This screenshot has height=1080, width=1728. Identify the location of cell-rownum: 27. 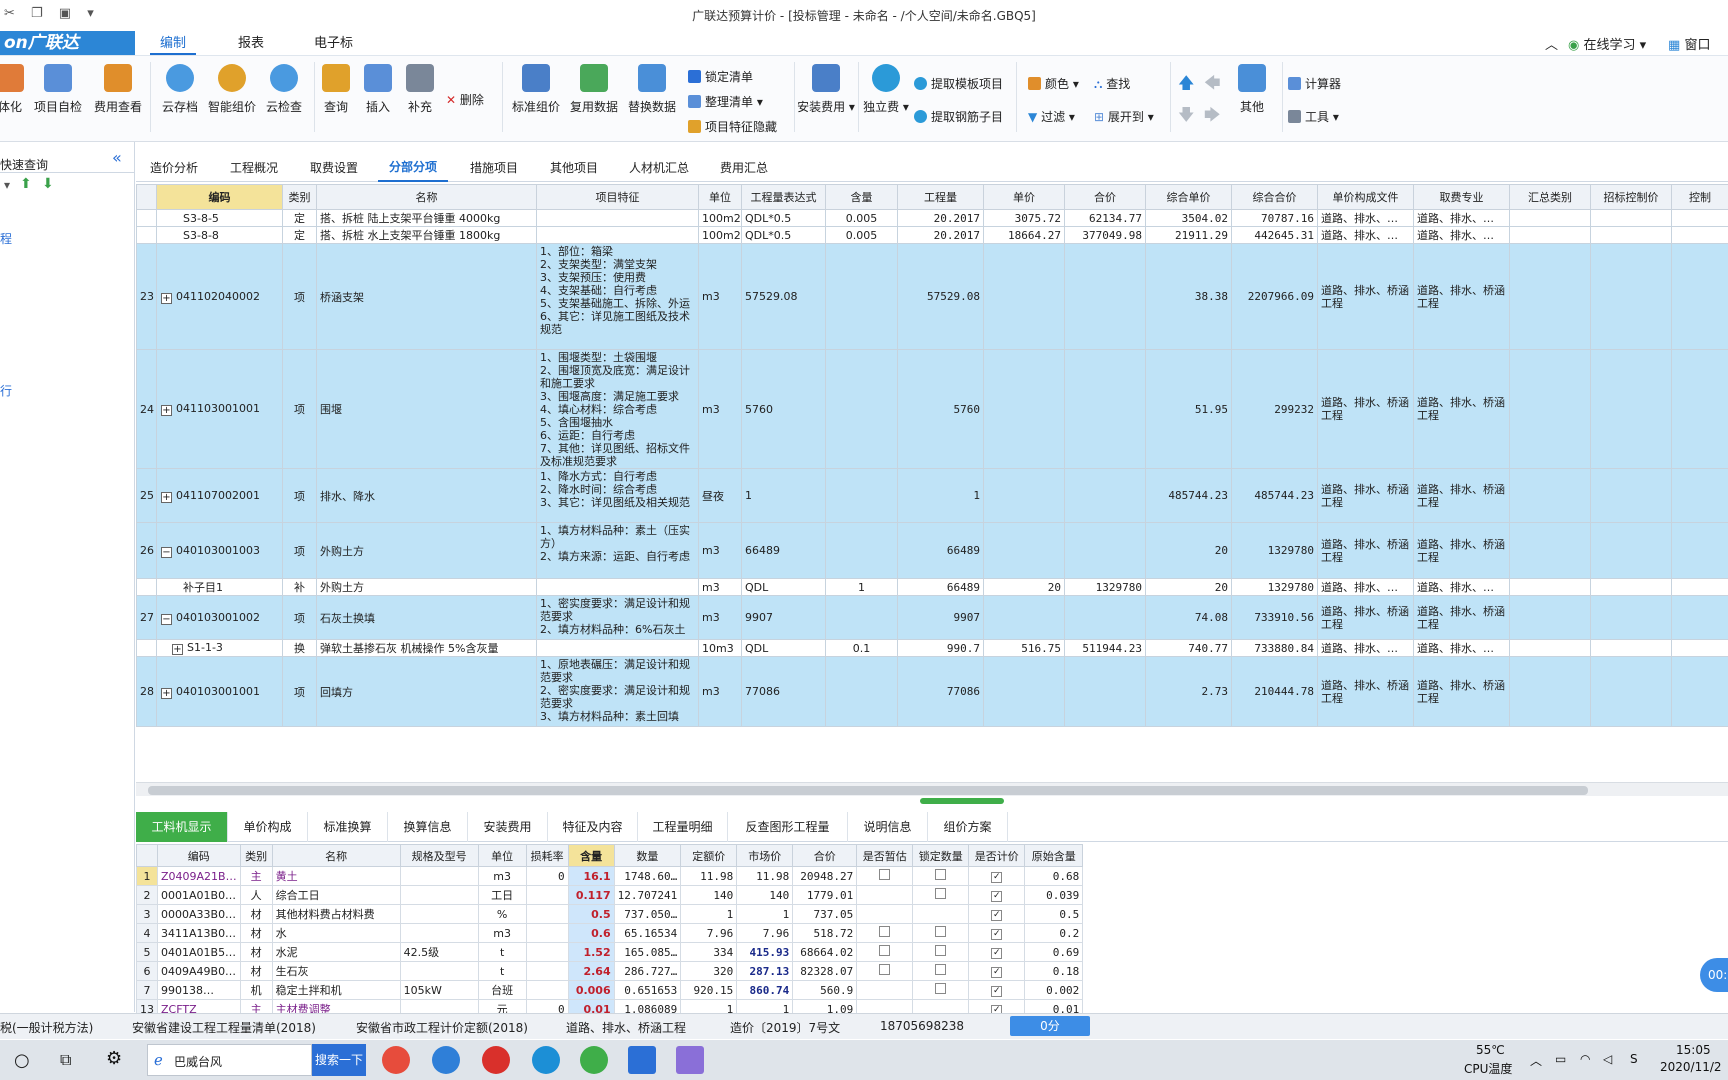
(146, 617).